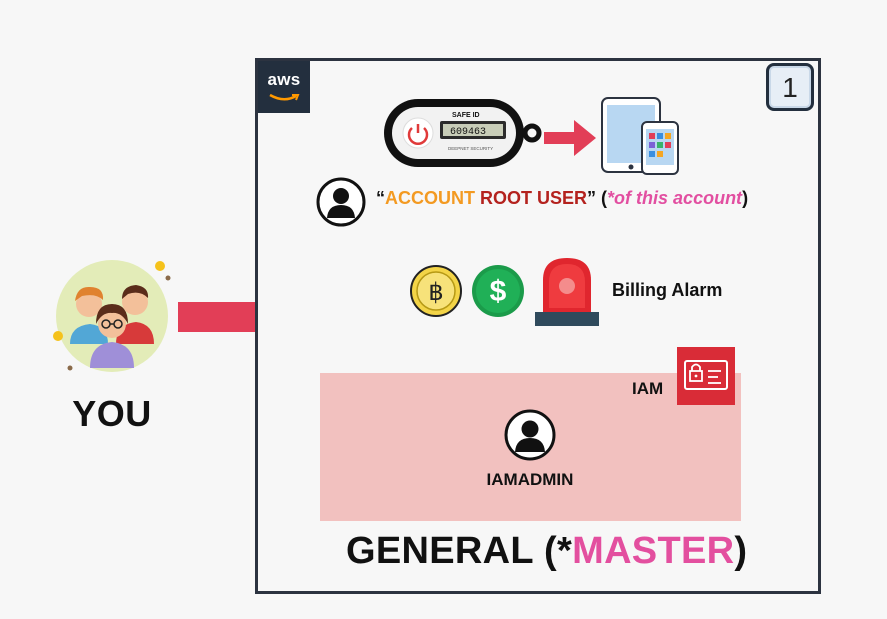 This screenshot has height=619, width=887. I want to click on you-label: YOU, so click(112, 413).